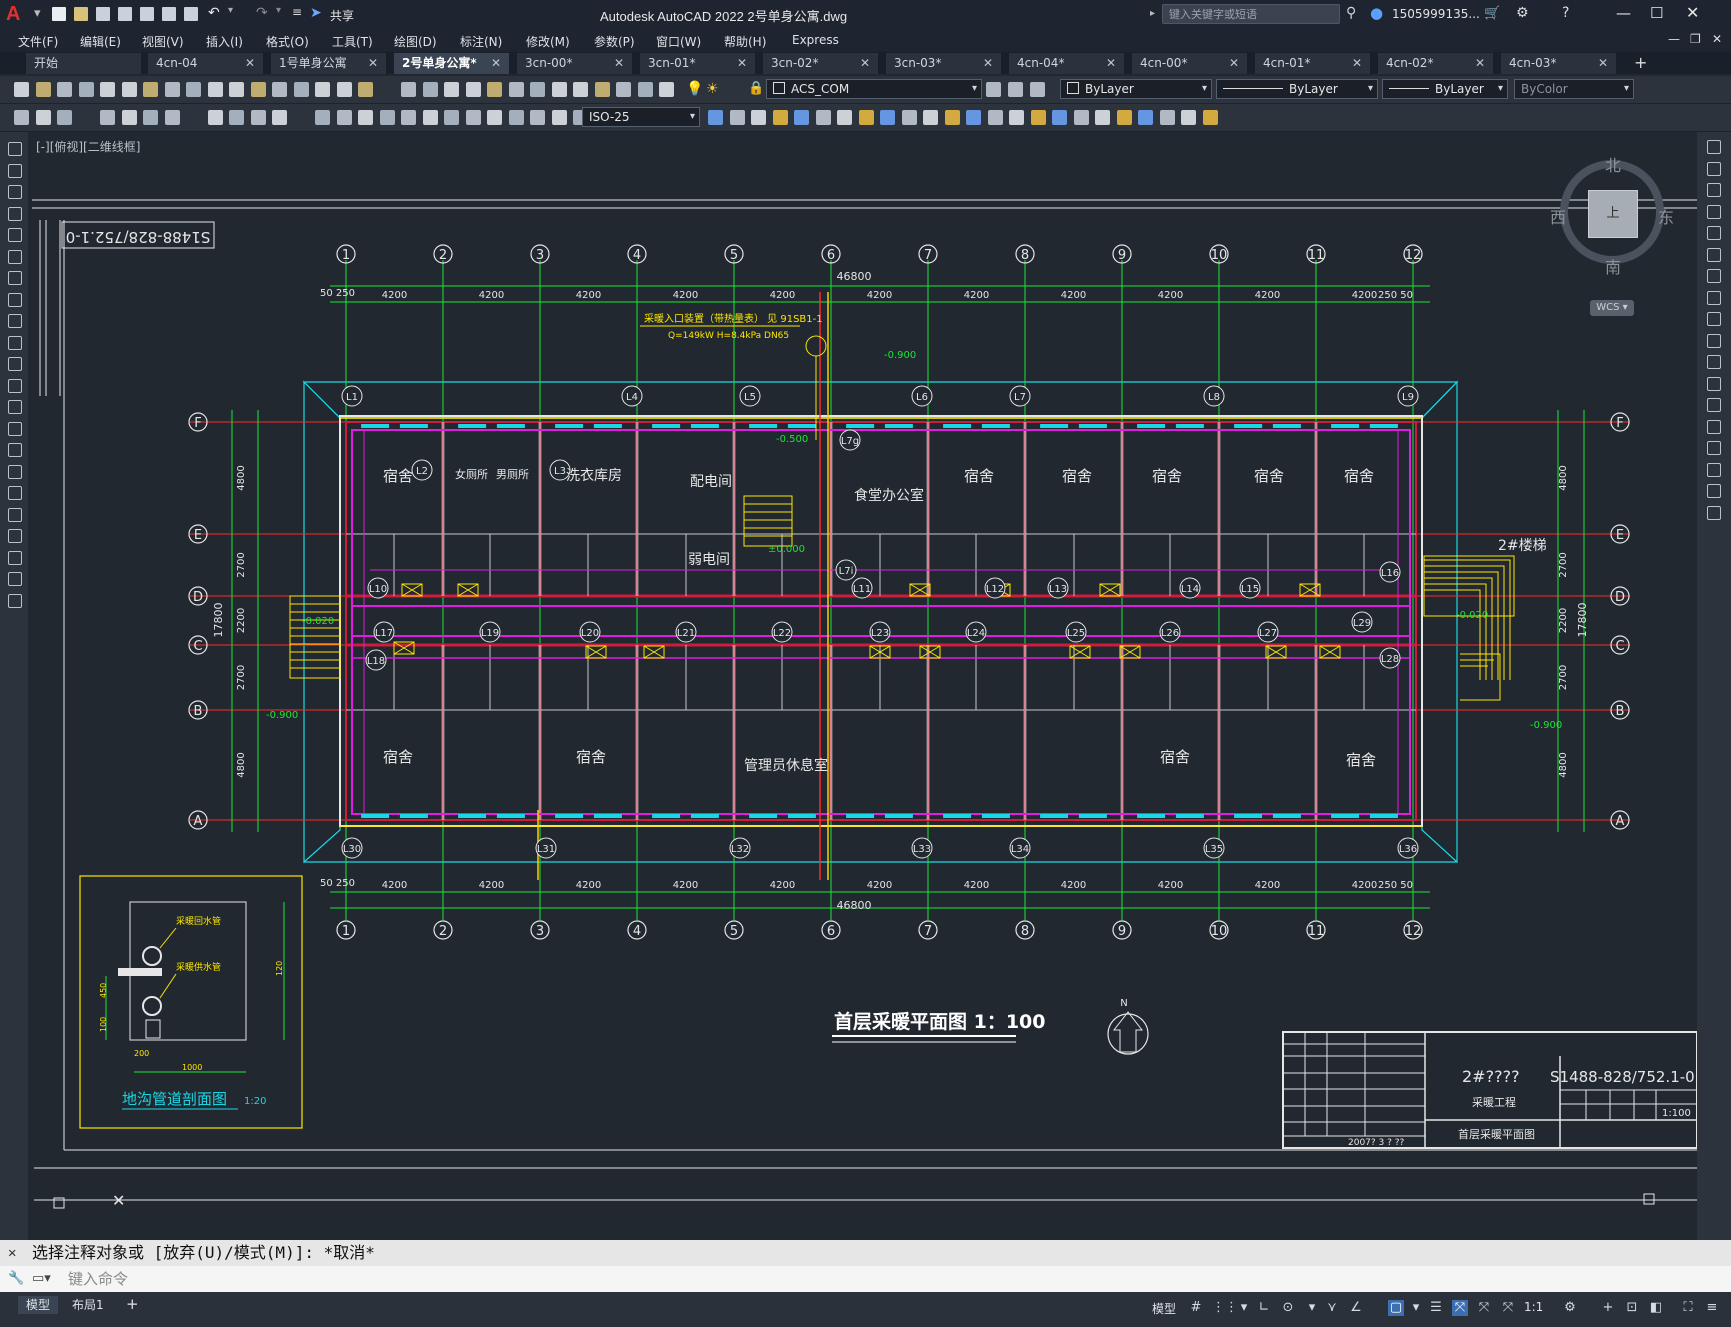 This screenshot has height=1327, width=1731. Describe the element at coordinates (1688, 1308) in the screenshot. I see `clean-screen-icon: ⛶` at that location.